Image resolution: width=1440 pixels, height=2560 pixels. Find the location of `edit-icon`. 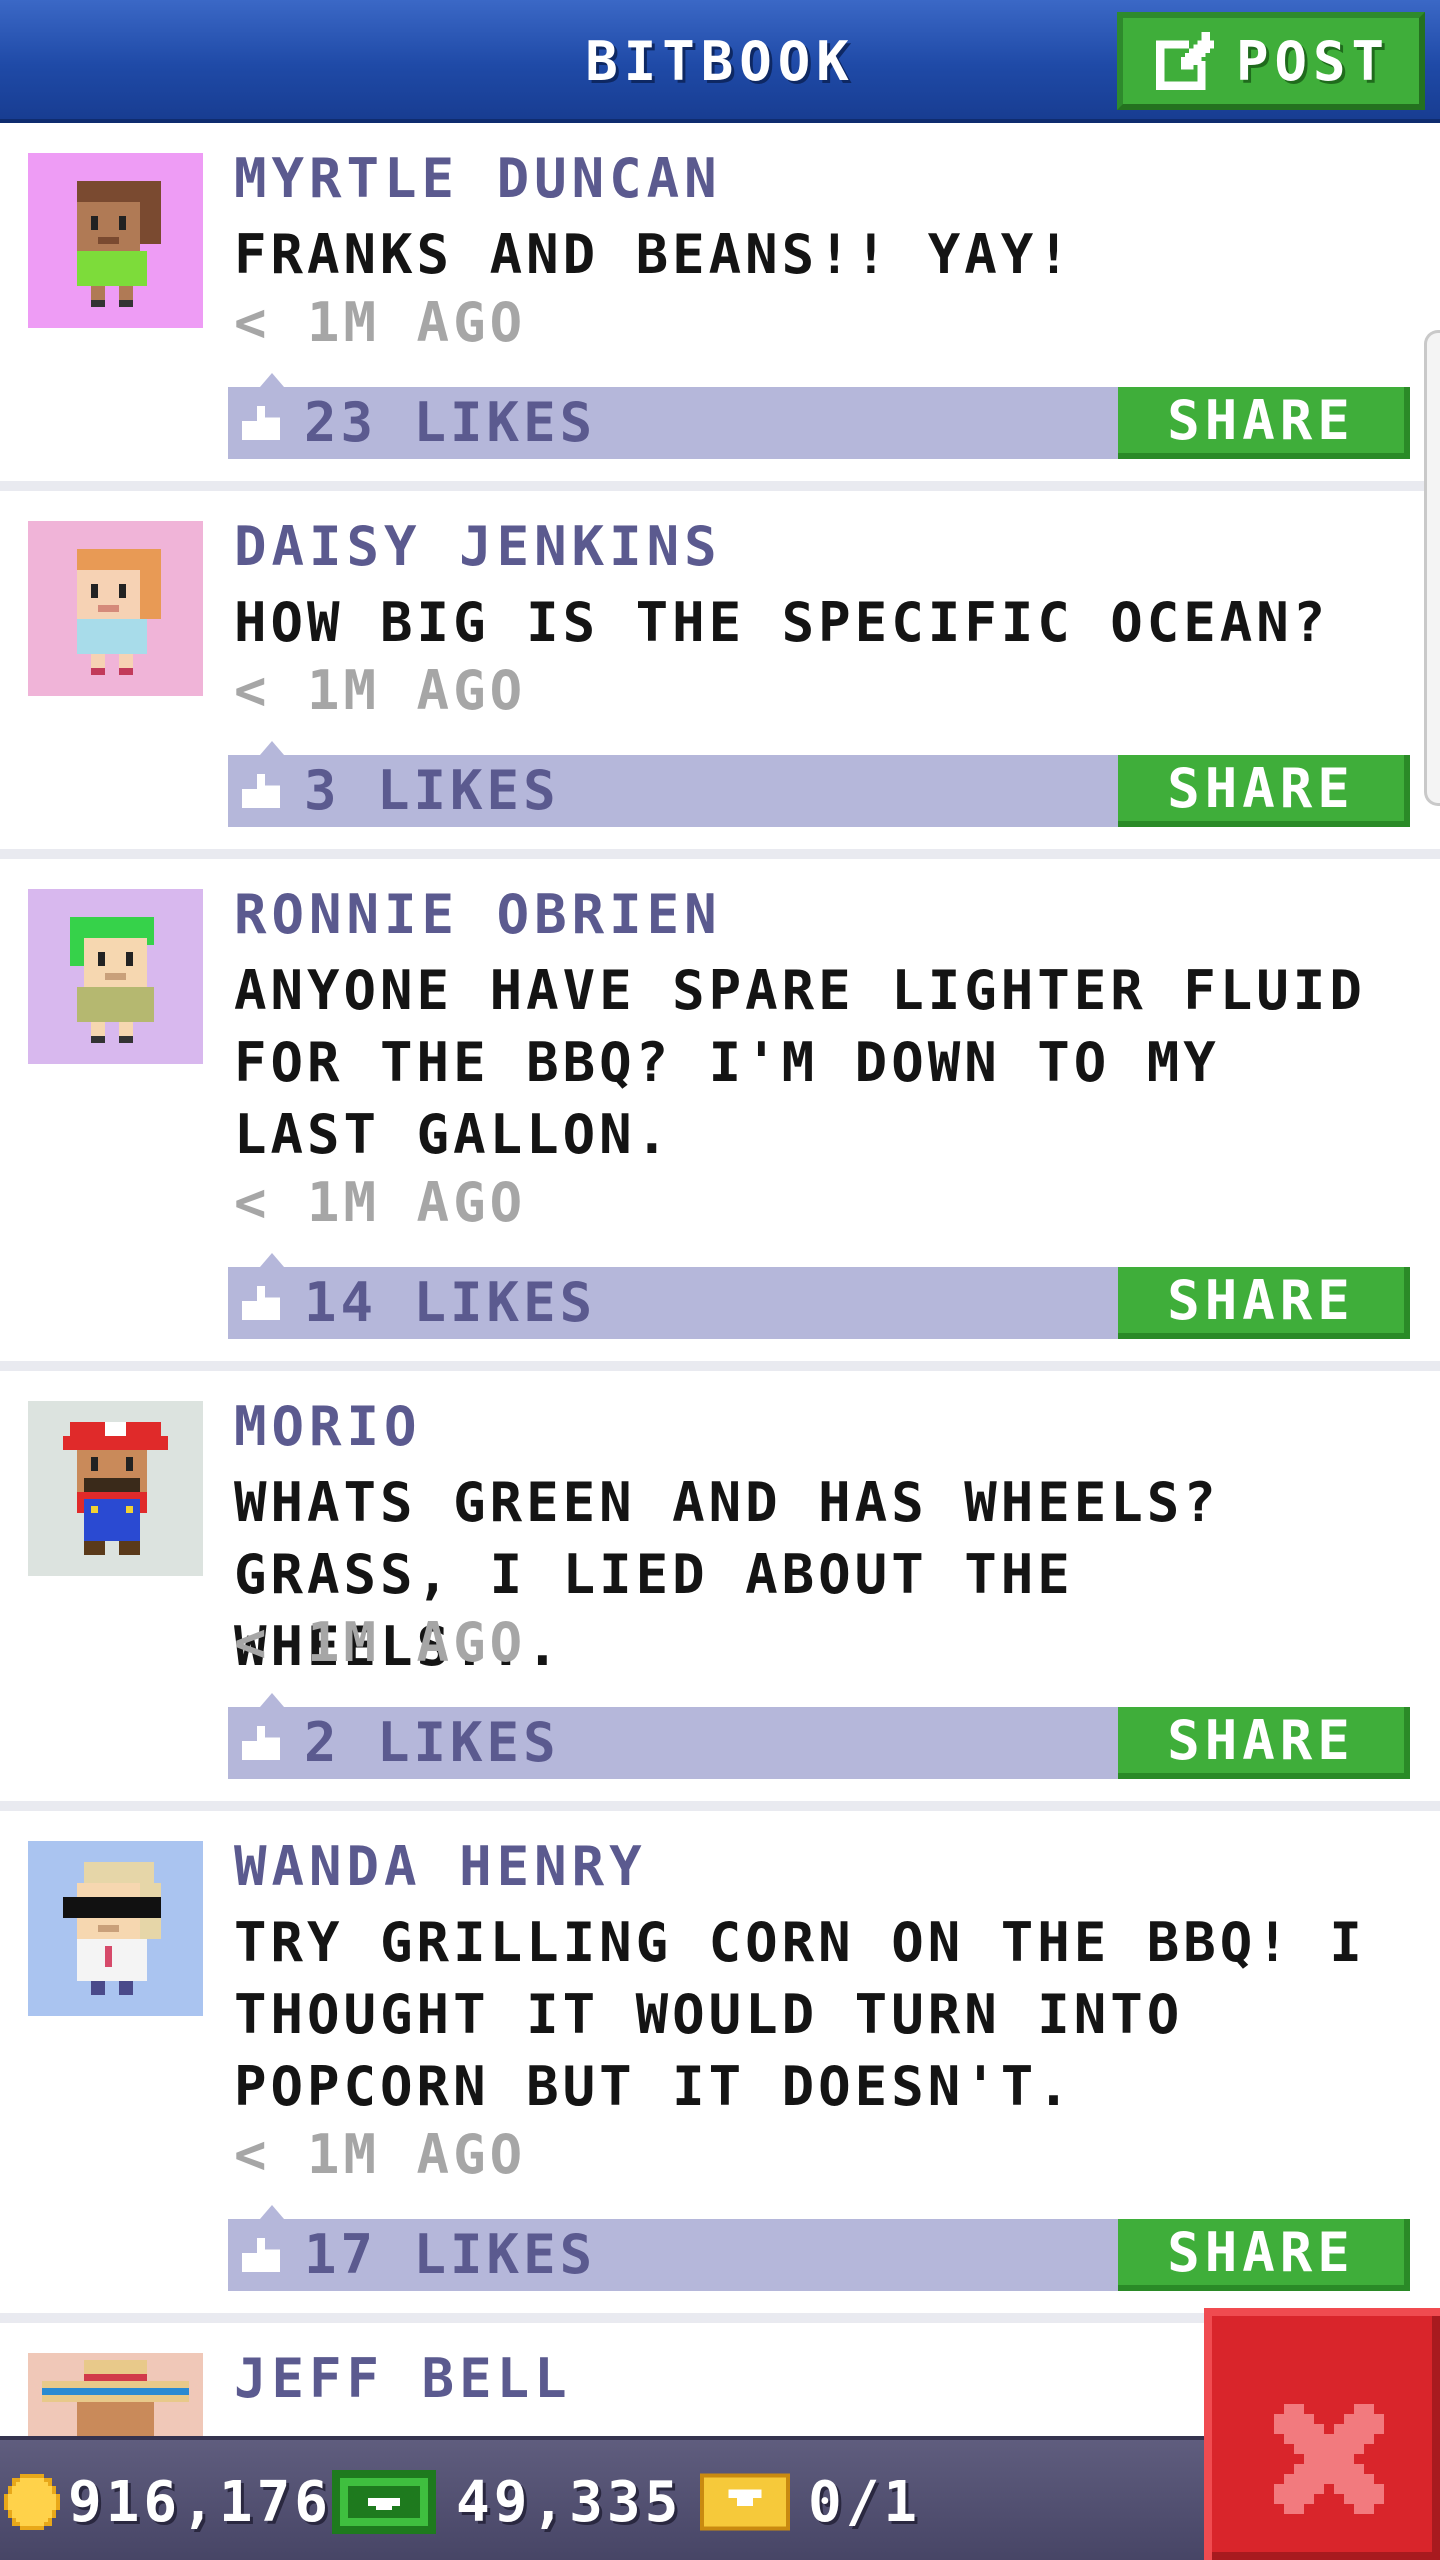

edit-icon is located at coordinates (1185, 61).